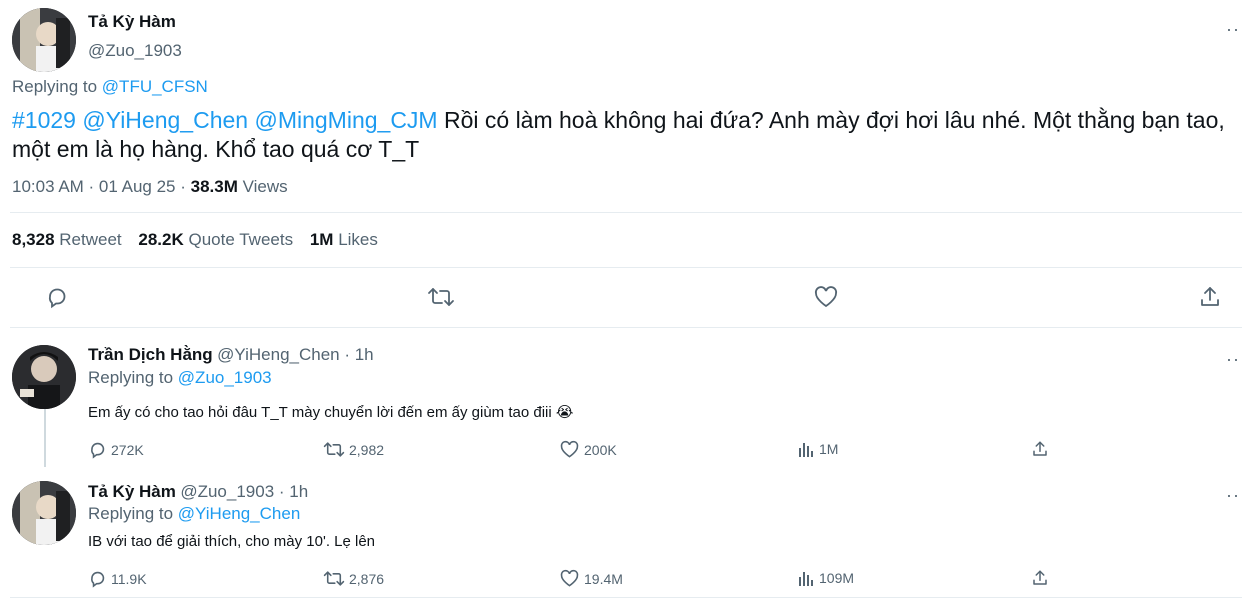  What do you see at coordinates (367, 449) in the screenshot?
I see `retweet-count: 2,982` at bounding box center [367, 449].